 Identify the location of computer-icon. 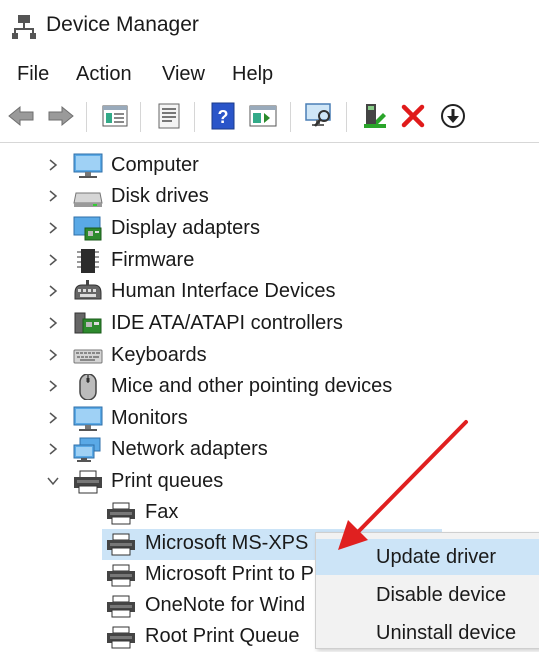
(88, 165).